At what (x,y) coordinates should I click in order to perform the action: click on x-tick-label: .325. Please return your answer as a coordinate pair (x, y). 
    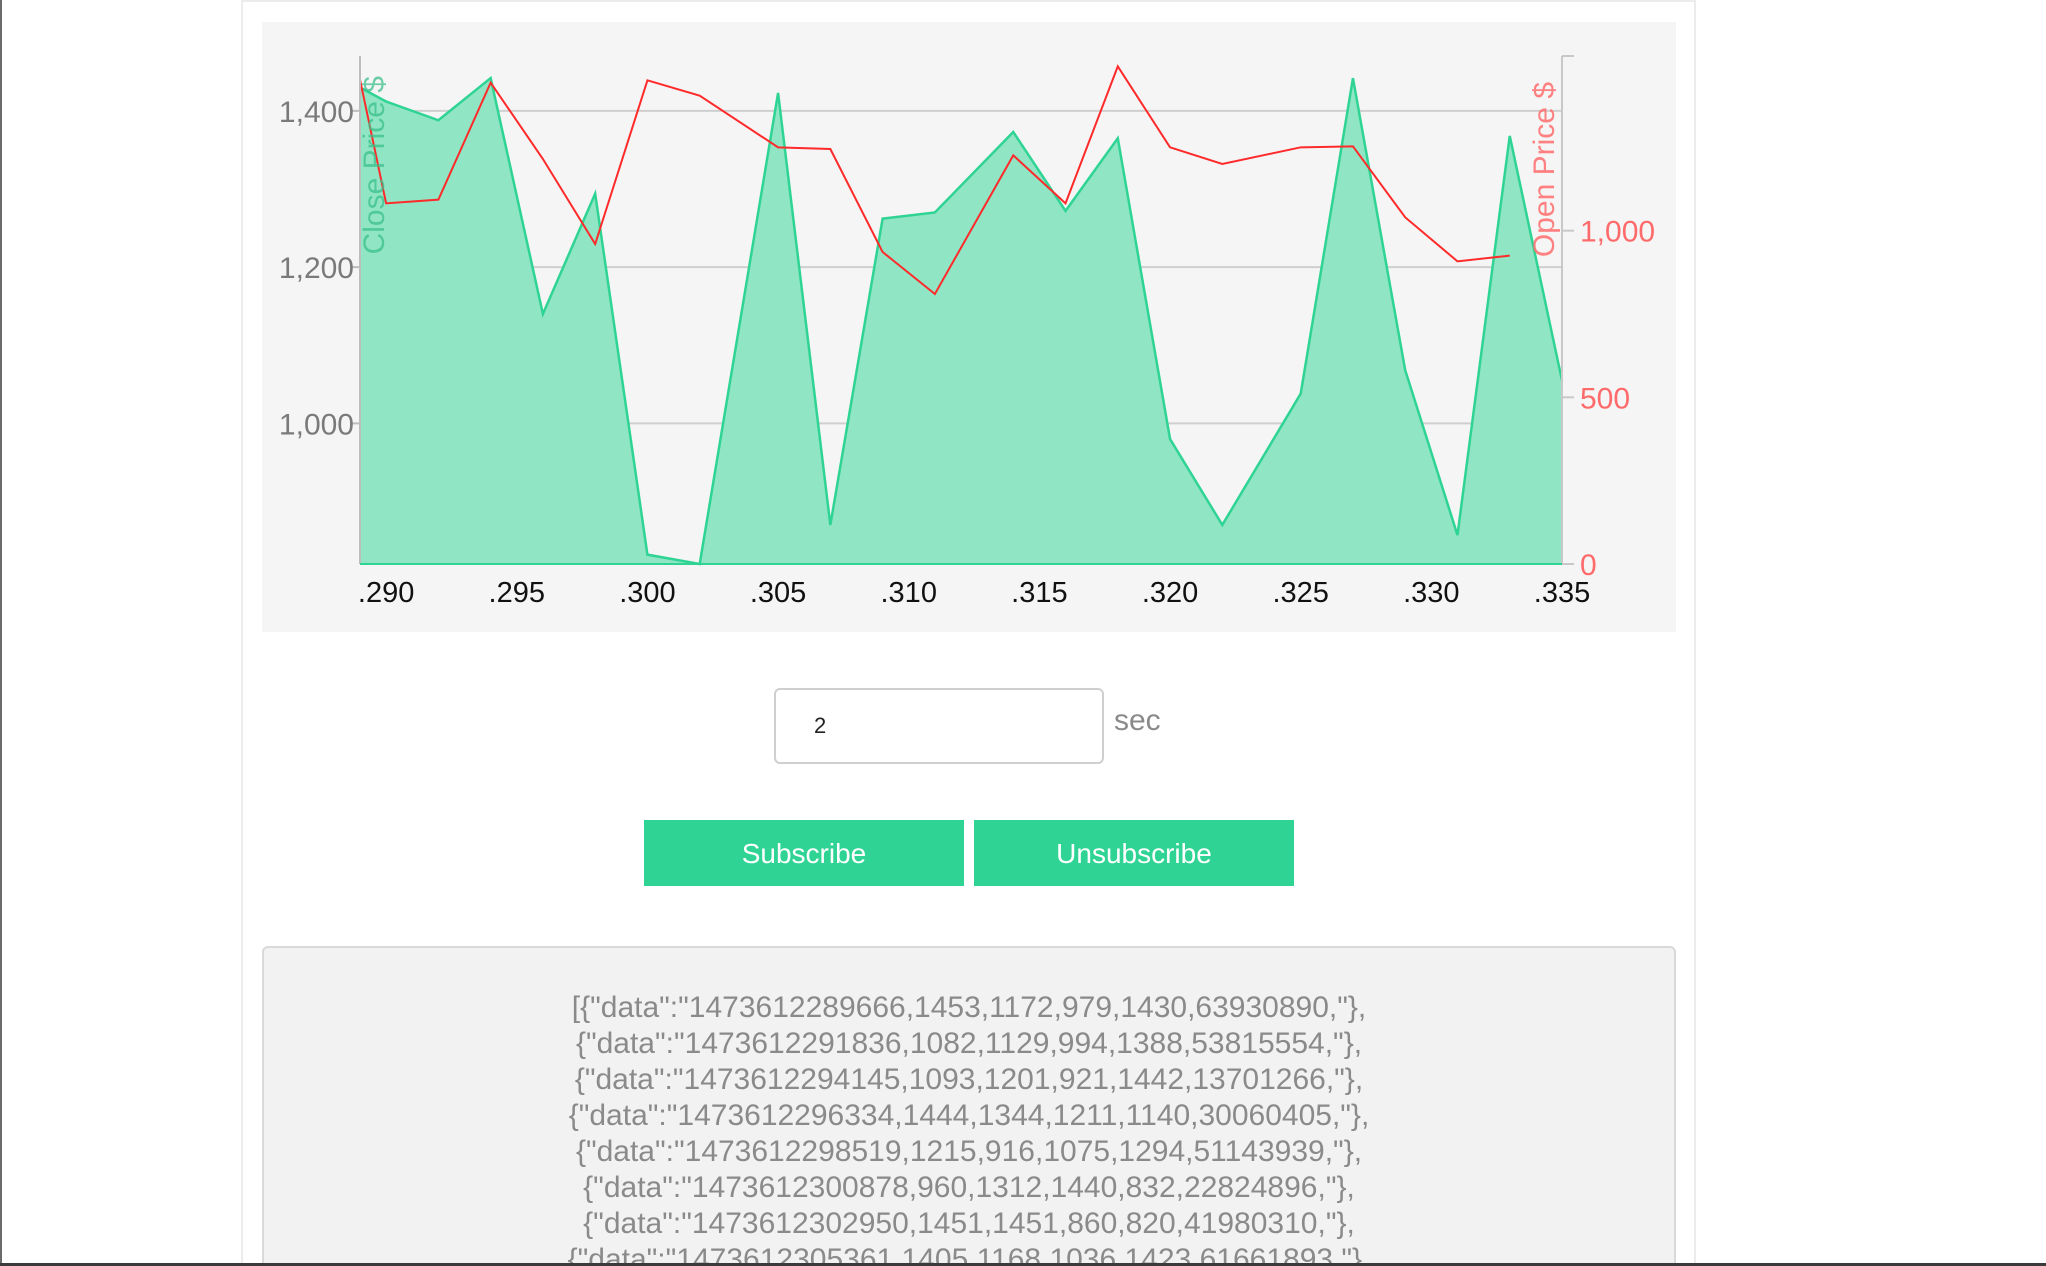
    Looking at the image, I should click on (1300, 593).